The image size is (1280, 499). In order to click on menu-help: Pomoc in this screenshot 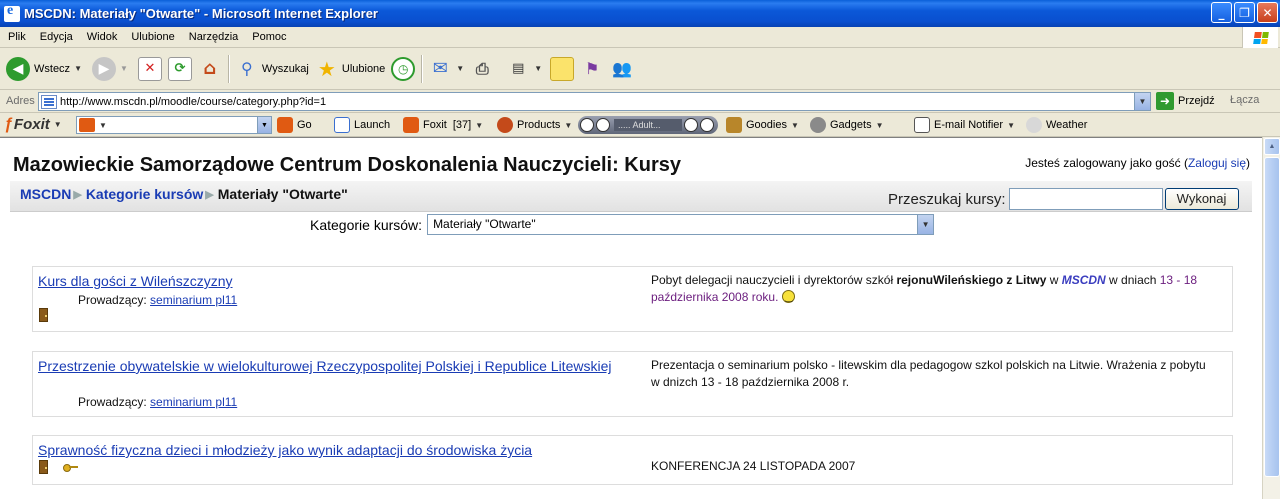, I will do `click(268, 37)`.